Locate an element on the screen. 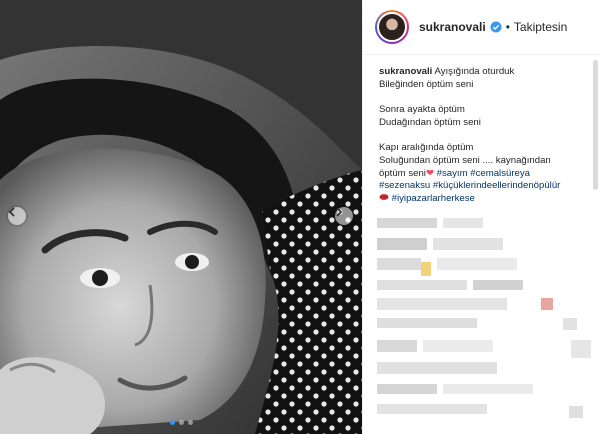 This screenshot has width=600, height=434. previous-slide-button is located at coordinates (17, 216).